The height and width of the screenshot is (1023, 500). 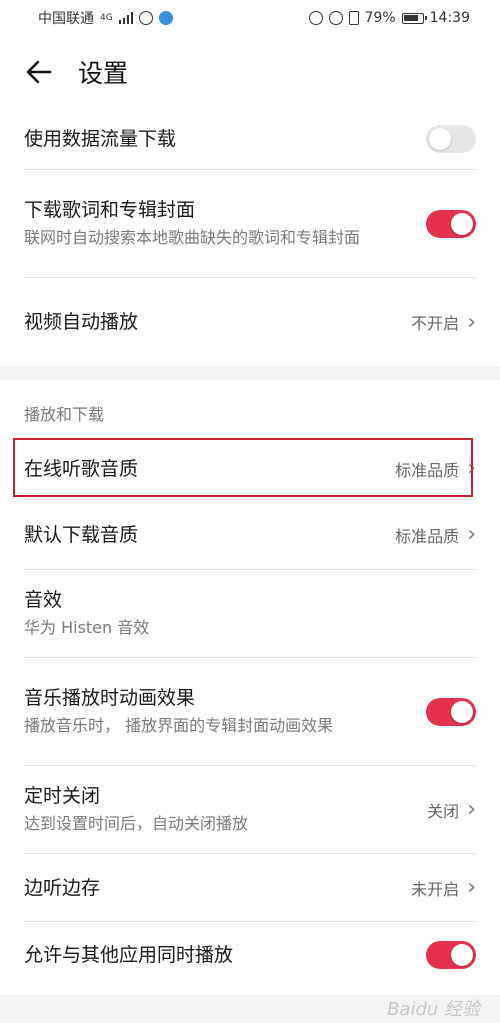 What do you see at coordinates (100, 138) in the screenshot?
I see `setting-title: 使用数据流量下载` at bounding box center [100, 138].